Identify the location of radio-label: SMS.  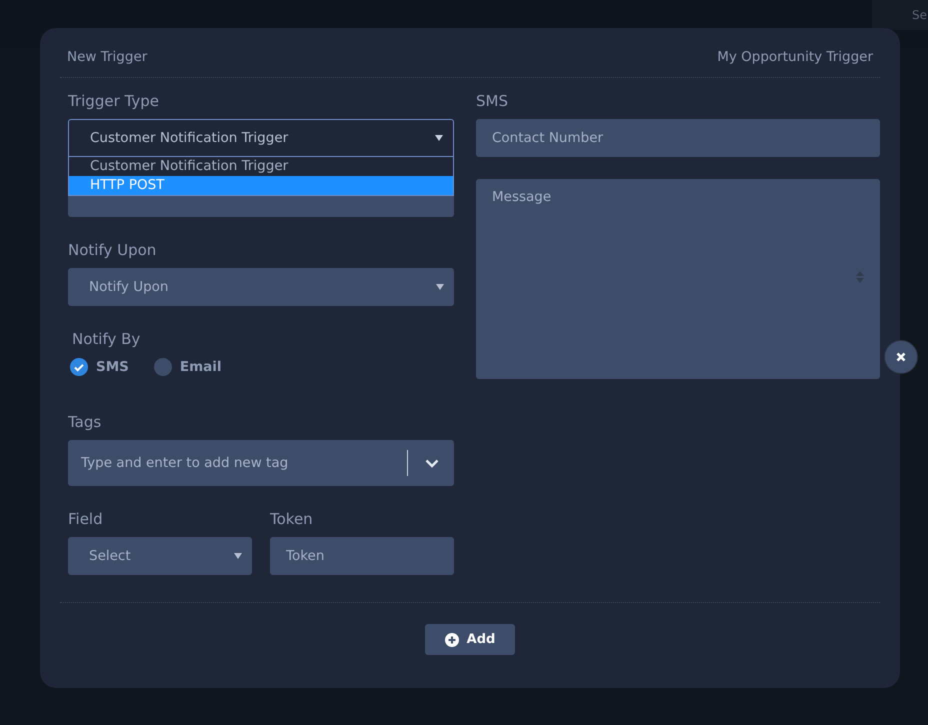
(112, 367).